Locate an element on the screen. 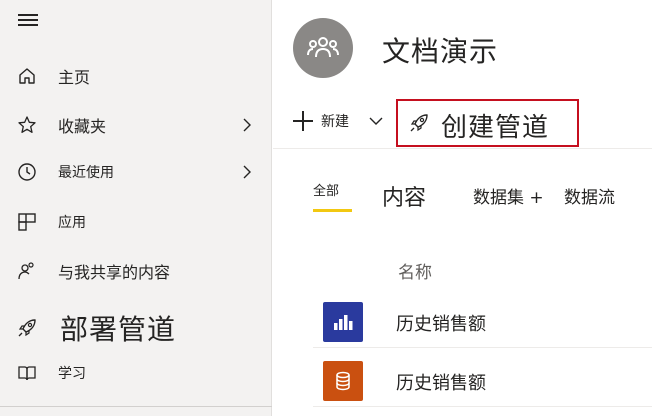 The width and height of the screenshot is (652, 416). clock-icon is located at coordinates (27, 172).